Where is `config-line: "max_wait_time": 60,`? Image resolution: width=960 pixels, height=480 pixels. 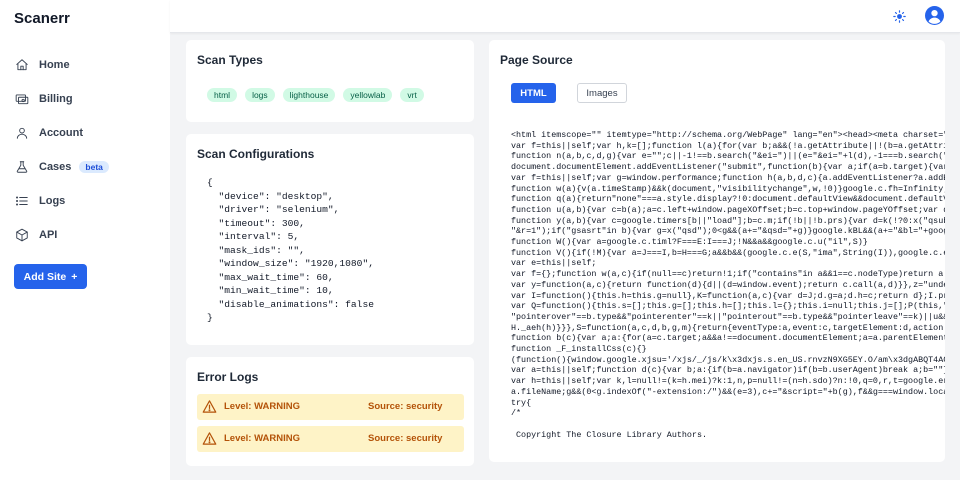
config-line: "max_wait_time": 60, is located at coordinates (270, 277).